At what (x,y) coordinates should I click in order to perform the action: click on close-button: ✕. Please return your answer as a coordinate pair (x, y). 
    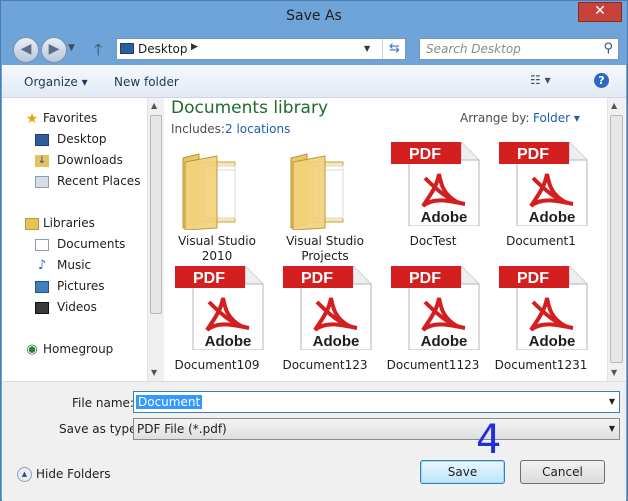
    Looking at the image, I should click on (600, 12).